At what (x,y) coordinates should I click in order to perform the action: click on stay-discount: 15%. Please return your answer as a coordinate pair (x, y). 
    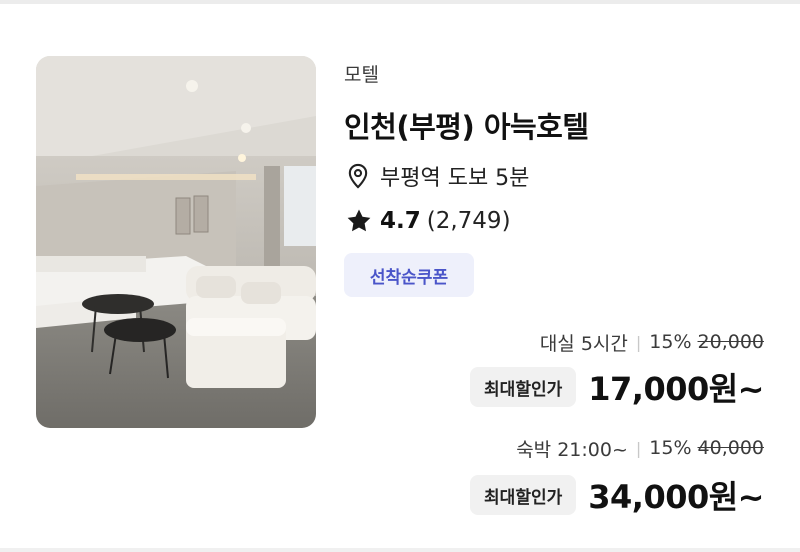
    Looking at the image, I should click on (670, 448).